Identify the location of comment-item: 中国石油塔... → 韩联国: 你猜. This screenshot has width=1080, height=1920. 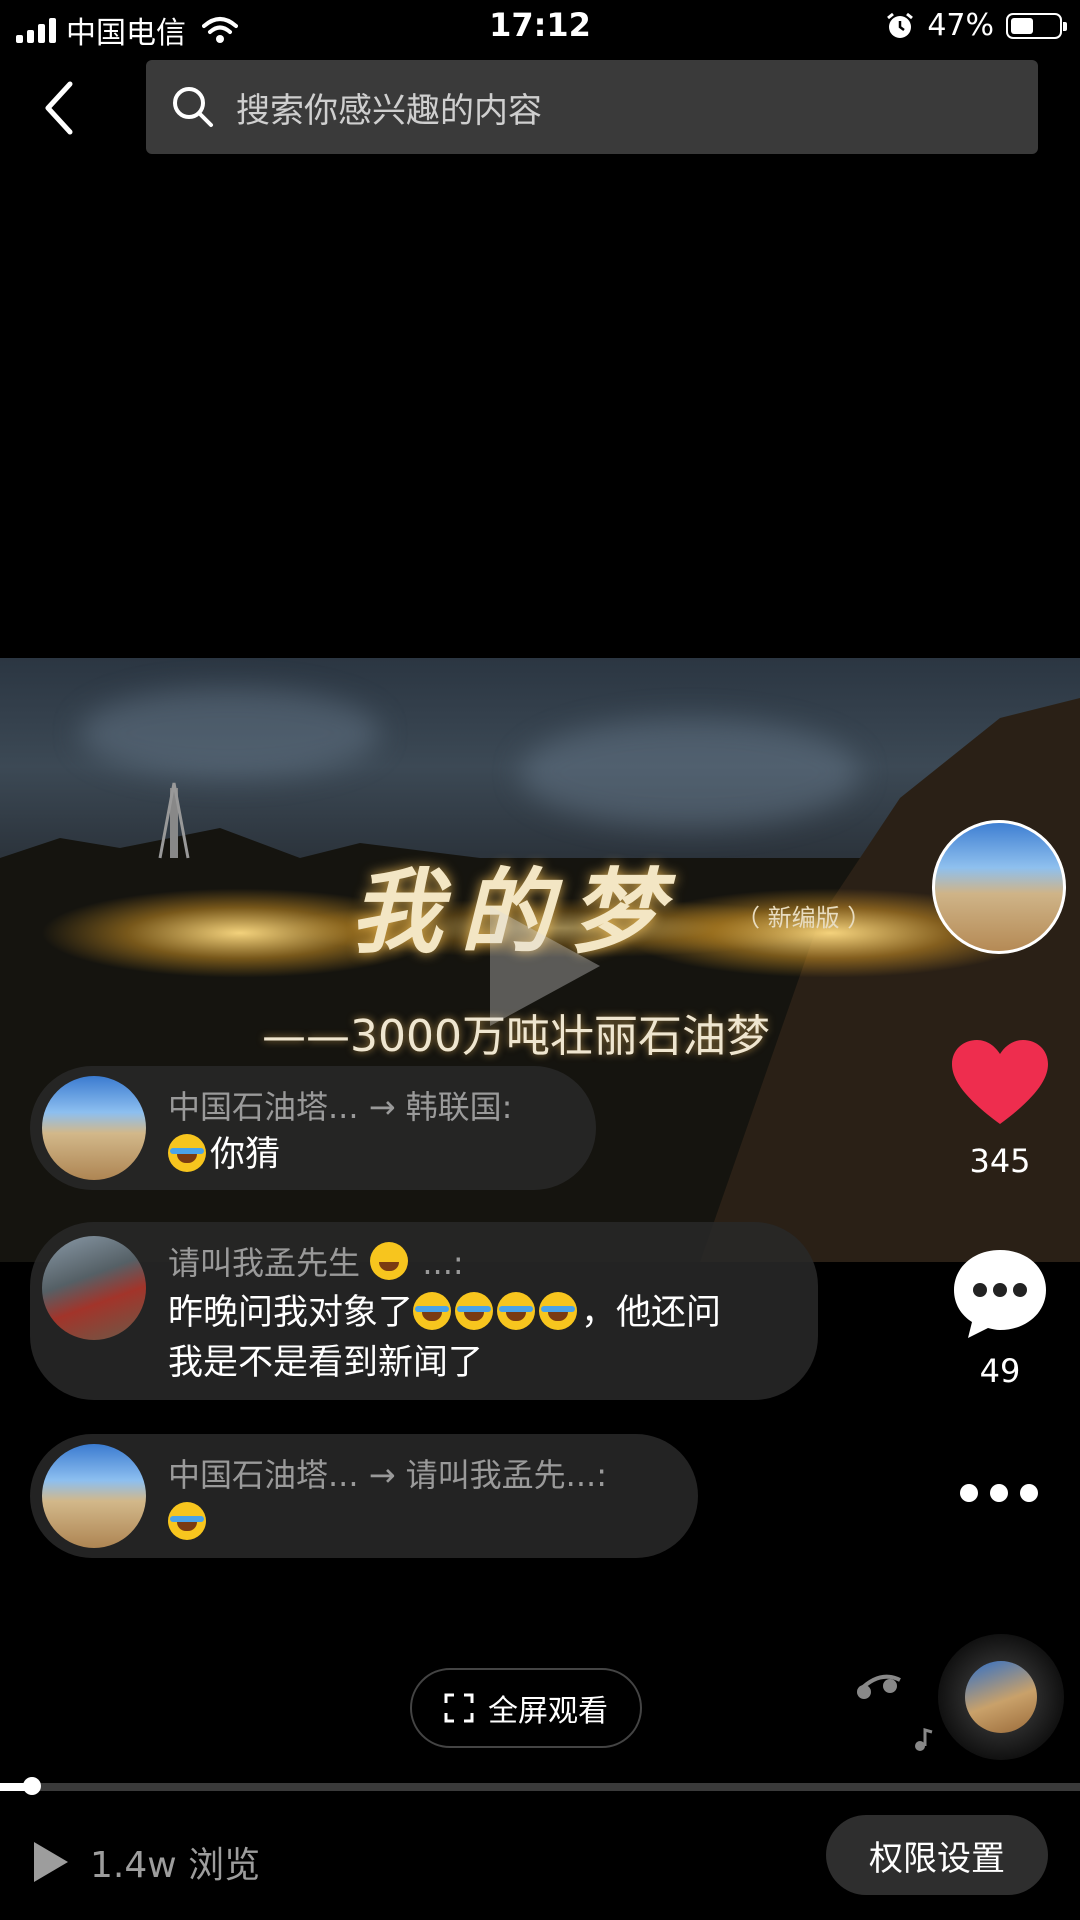
(313, 1128).